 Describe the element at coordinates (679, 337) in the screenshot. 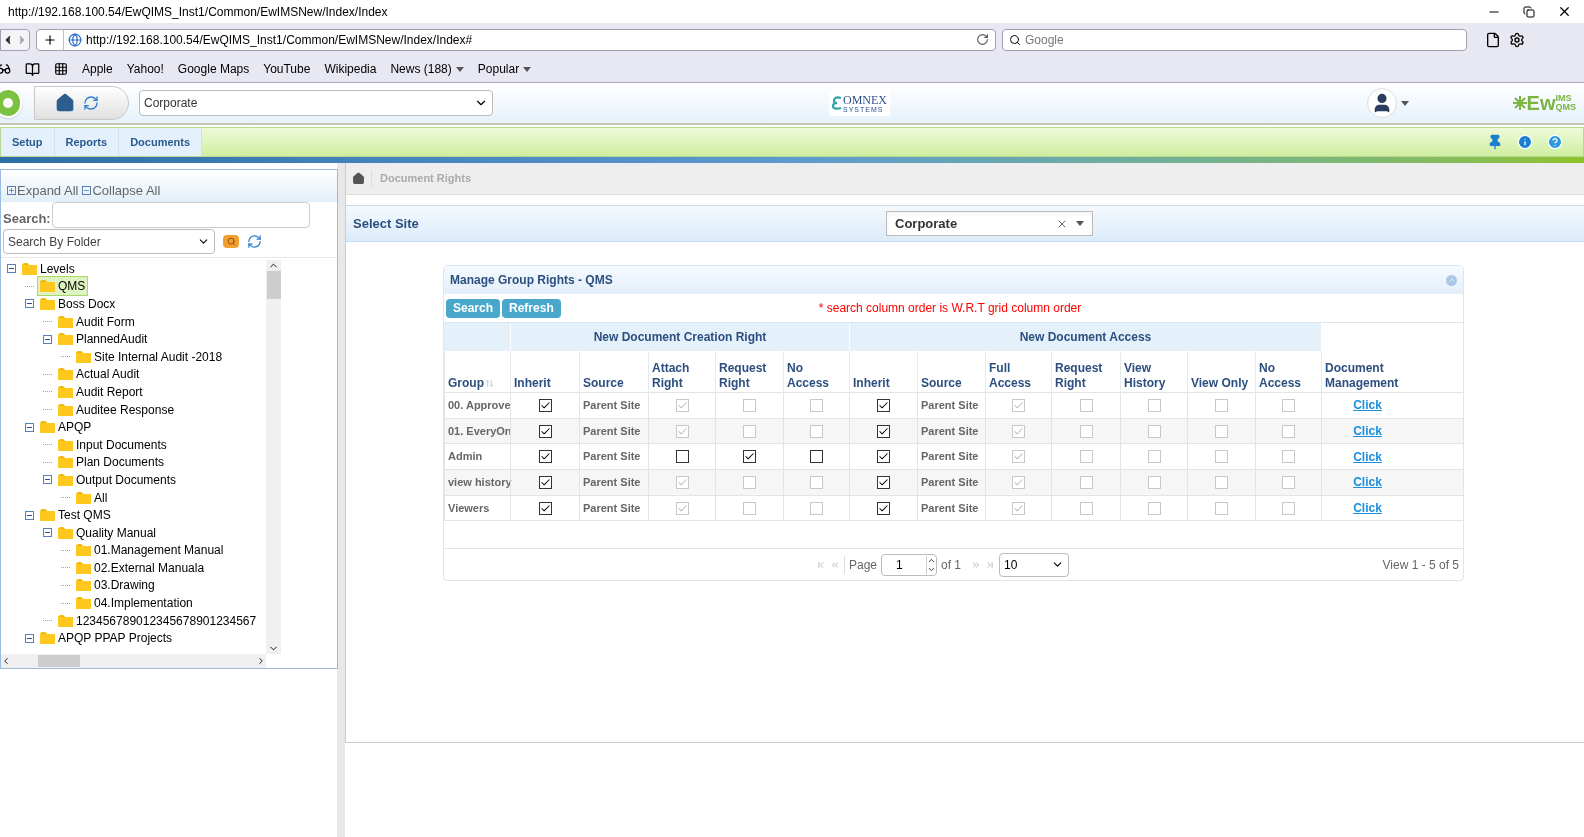

I see `column-group-header: New Document Creation Right` at that location.